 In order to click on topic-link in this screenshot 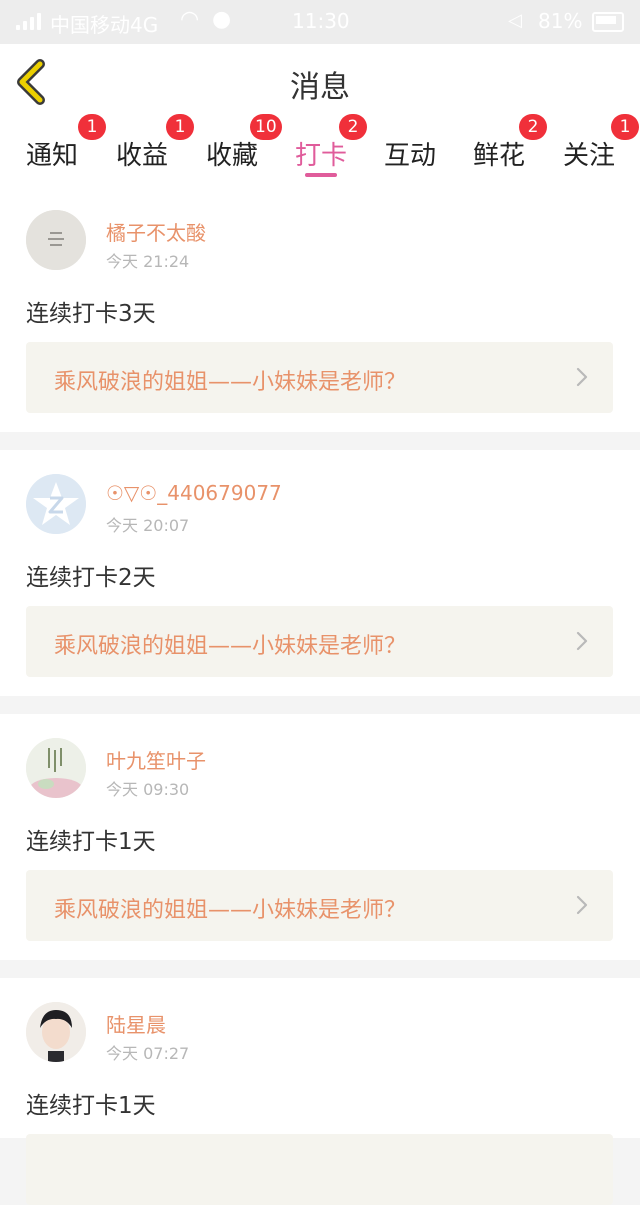, I will do `click(319, 1169)`.